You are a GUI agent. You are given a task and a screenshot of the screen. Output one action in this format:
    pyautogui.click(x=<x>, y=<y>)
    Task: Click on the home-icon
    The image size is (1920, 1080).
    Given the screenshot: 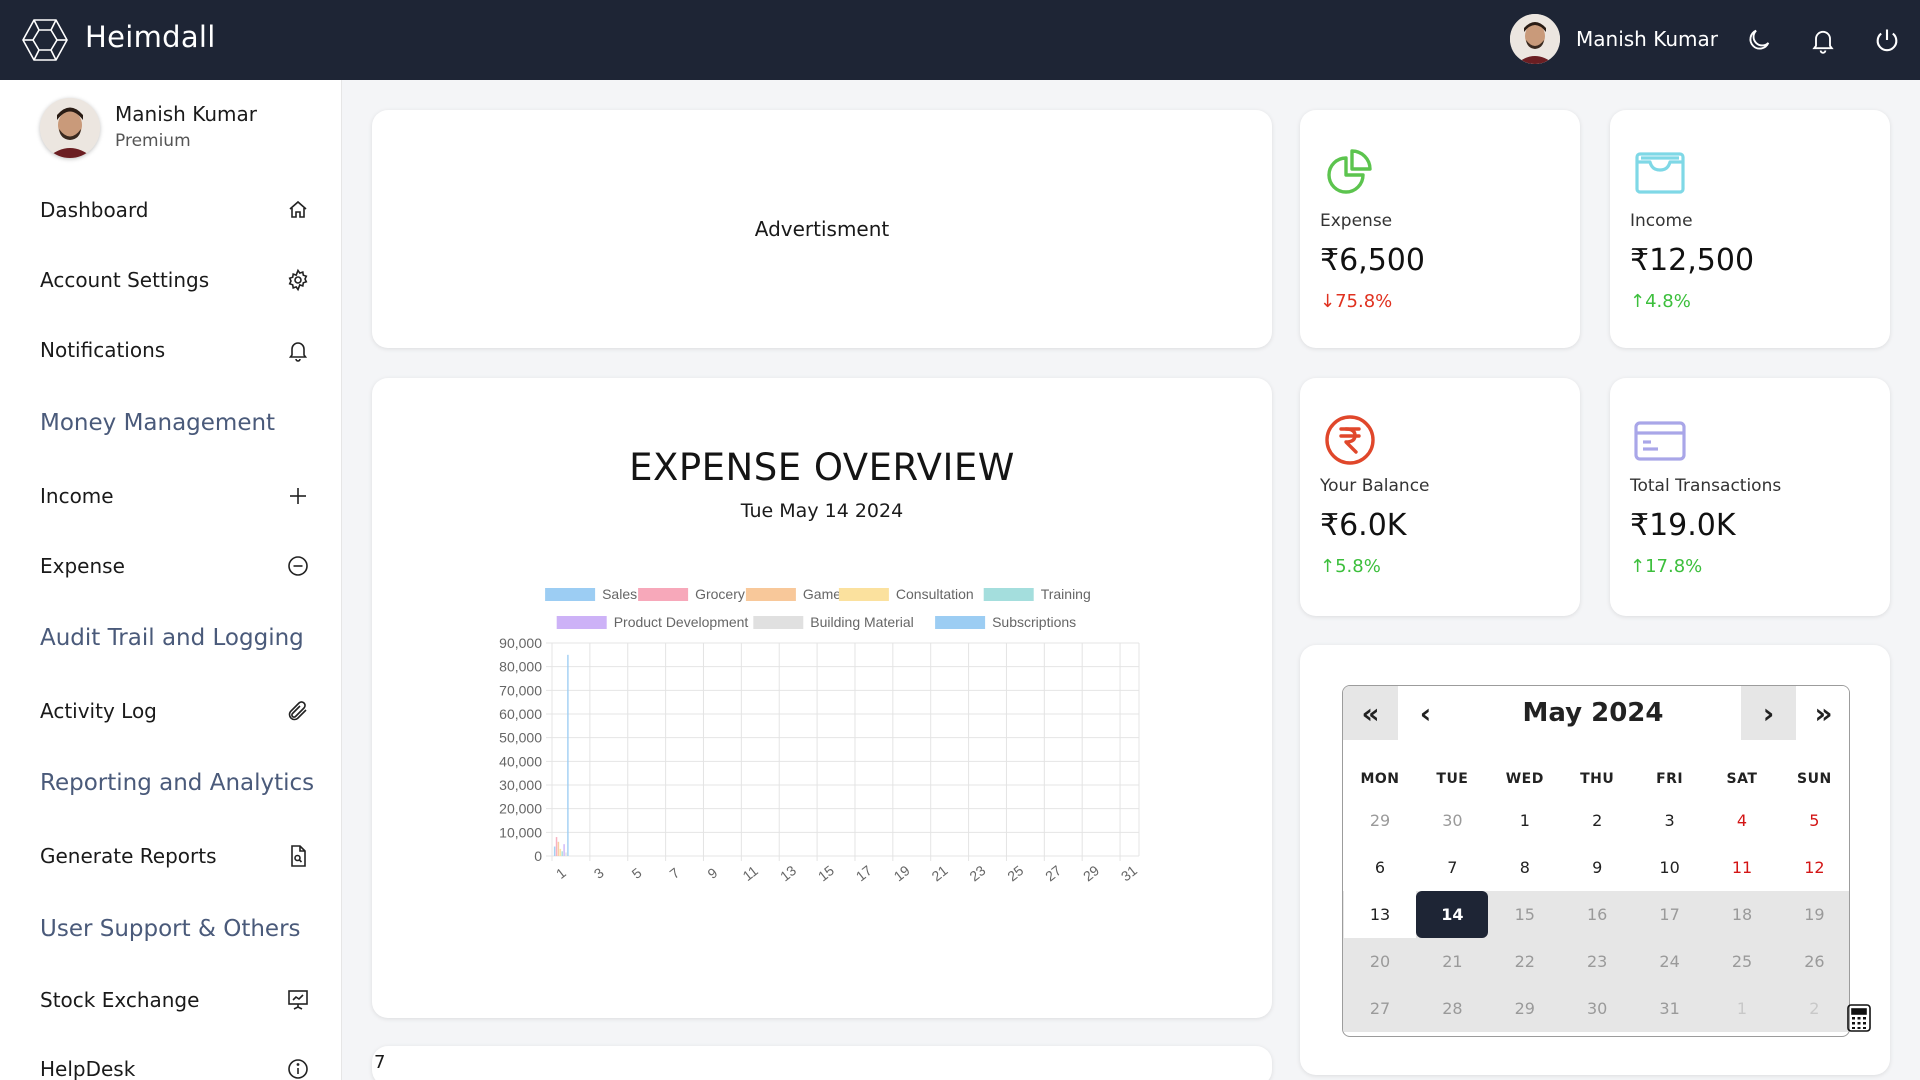 What is the action you would take?
    pyautogui.click(x=298, y=210)
    